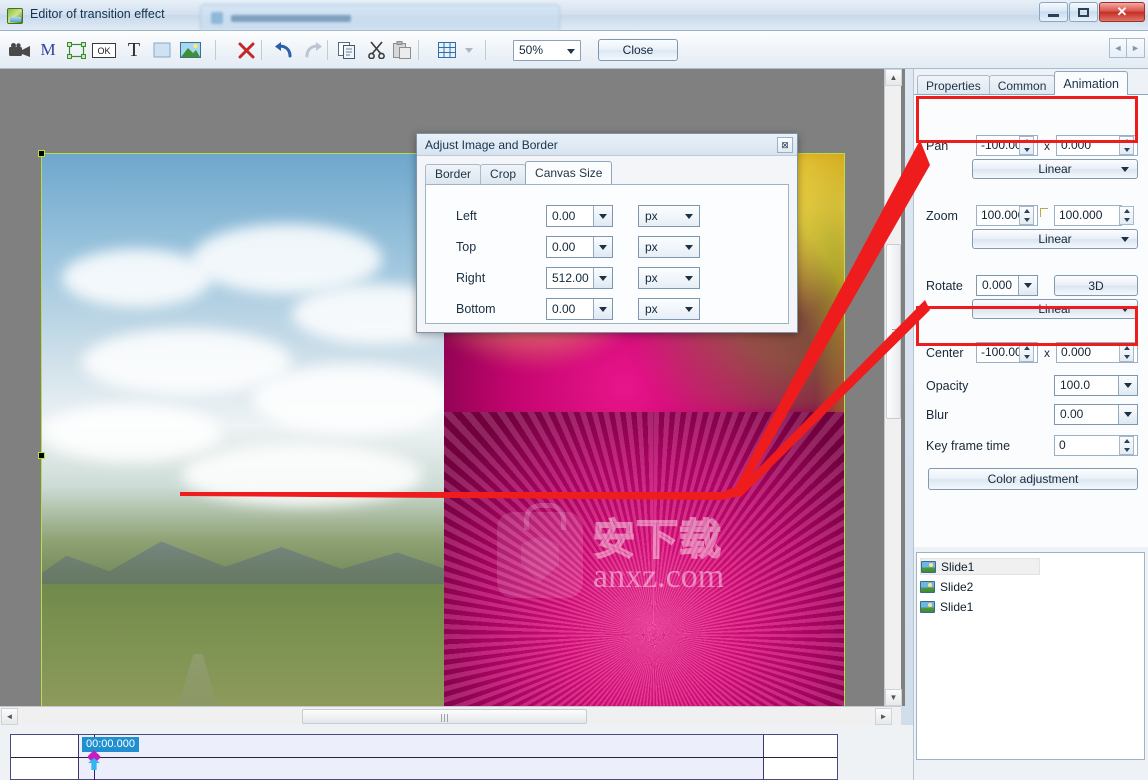  What do you see at coordinates (313, 50) in the screenshot?
I see `redo-icon` at bounding box center [313, 50].